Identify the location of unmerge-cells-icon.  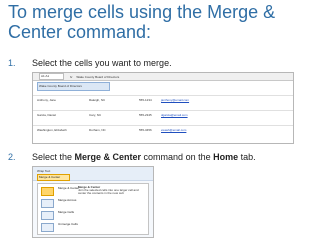
(47, 227).